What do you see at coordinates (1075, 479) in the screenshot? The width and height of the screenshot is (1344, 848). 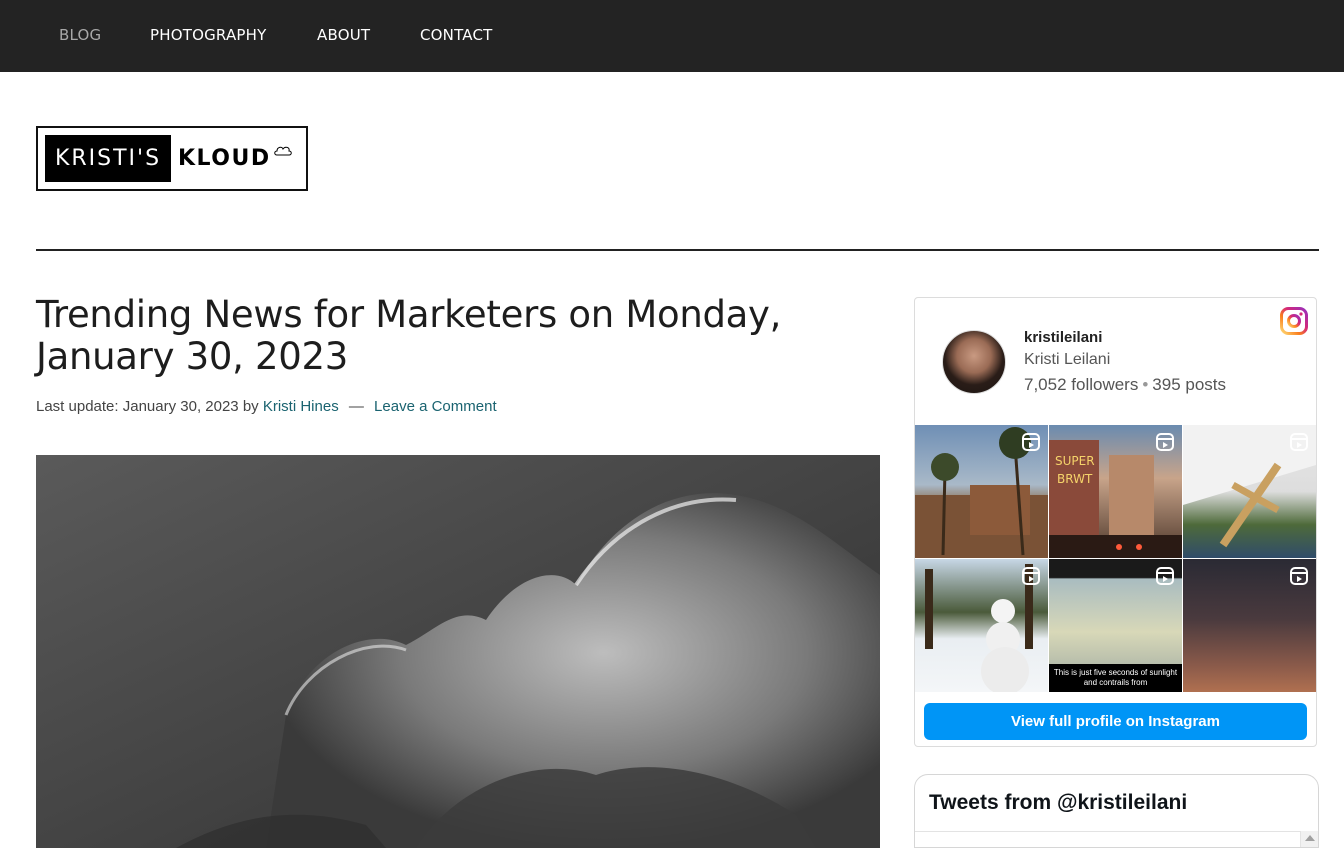 I see `svg-text: BRWT` at bounding box center [1075, 479].